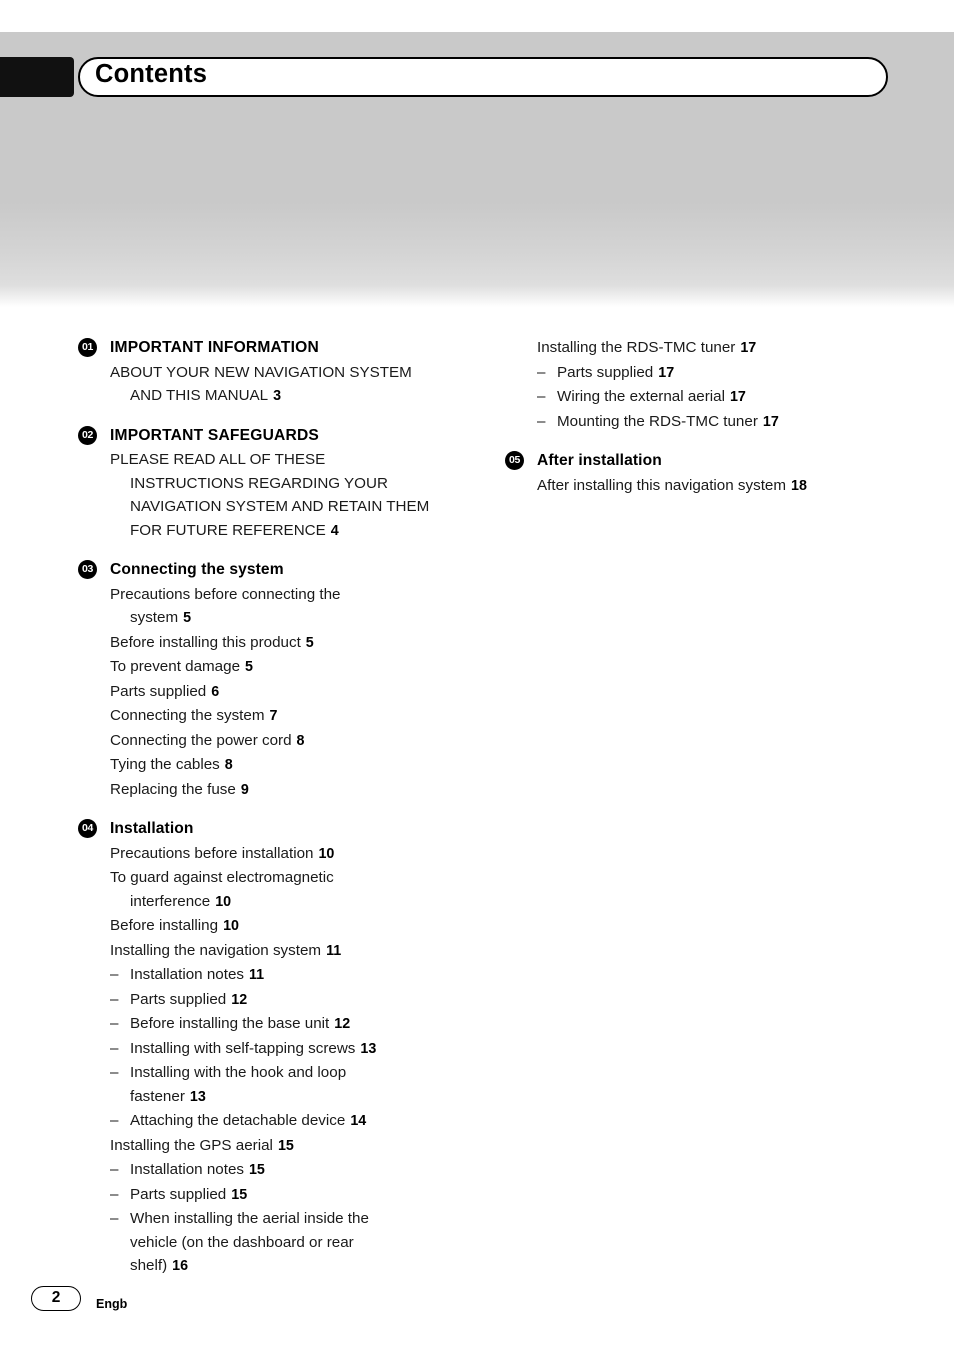  I want to click on contents-entry: Tying the cables 8, so click(278, 765).